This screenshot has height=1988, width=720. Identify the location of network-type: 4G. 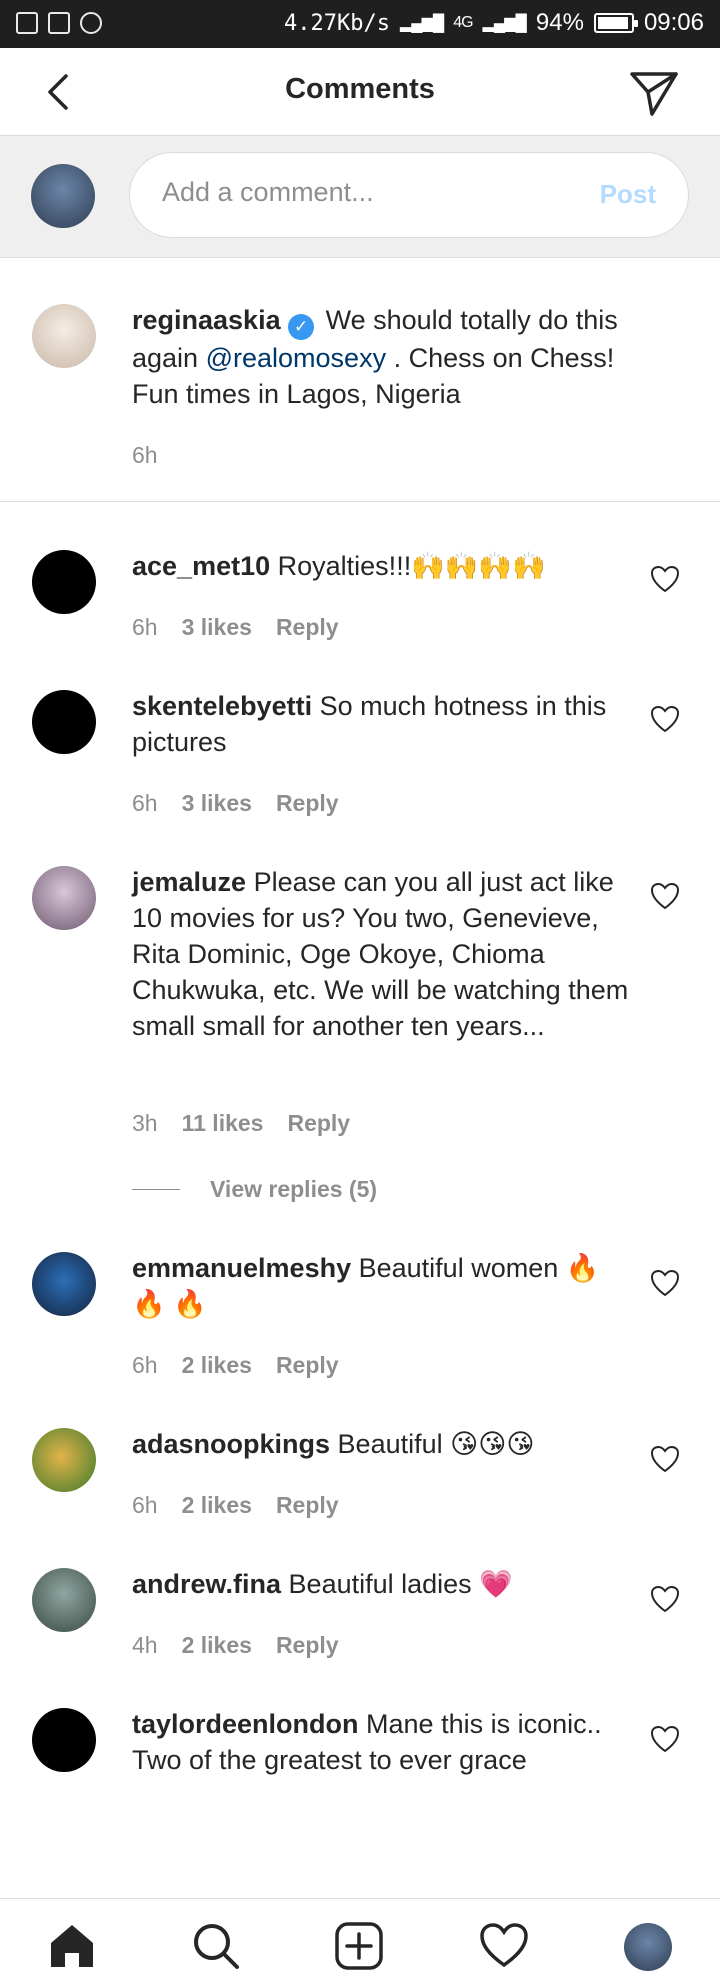
(463, 22).